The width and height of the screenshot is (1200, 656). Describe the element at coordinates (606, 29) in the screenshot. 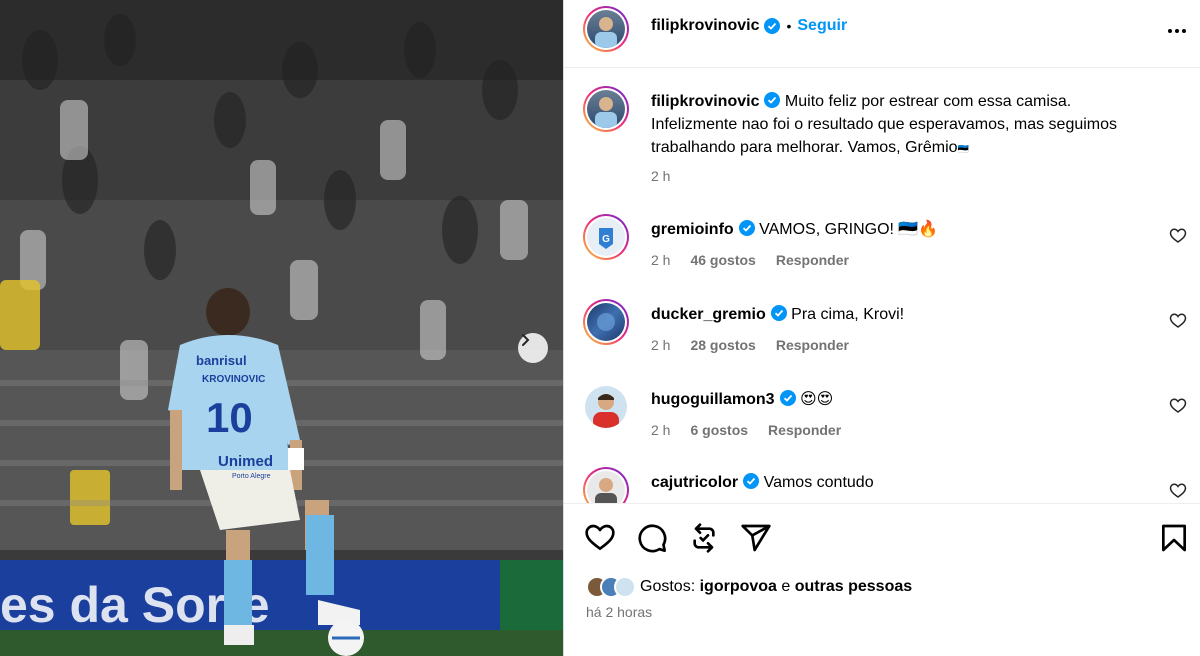

I see `author-avatar` at that location.